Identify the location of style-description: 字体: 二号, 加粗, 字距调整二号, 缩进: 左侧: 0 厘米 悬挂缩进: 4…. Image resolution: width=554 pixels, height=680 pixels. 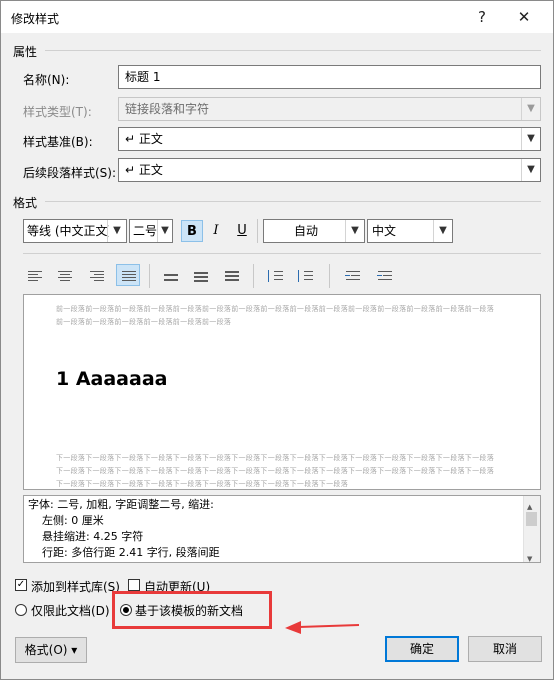
(282, 529).